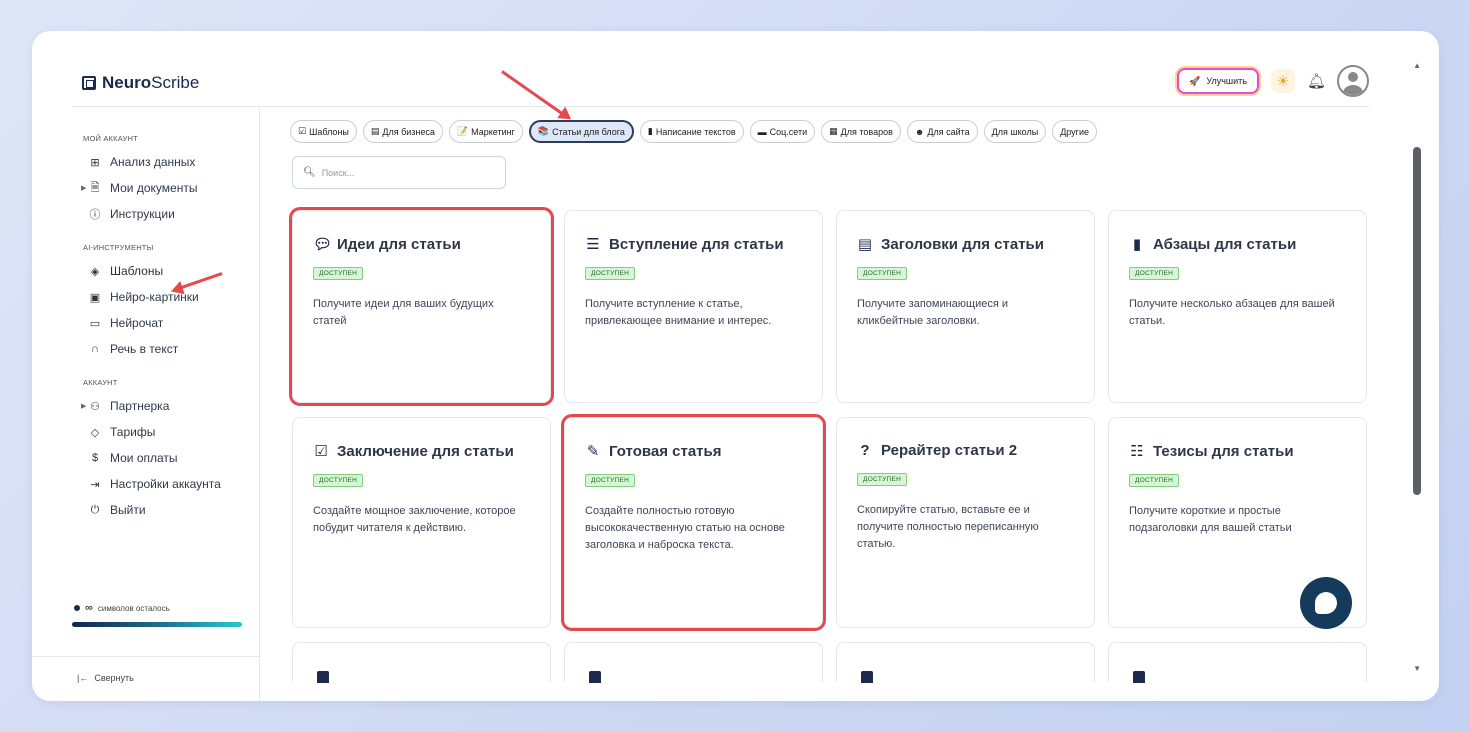  Describe the element at coordinates (95, 297) in the screenshot. I see `image-icon: ▣` at that location.